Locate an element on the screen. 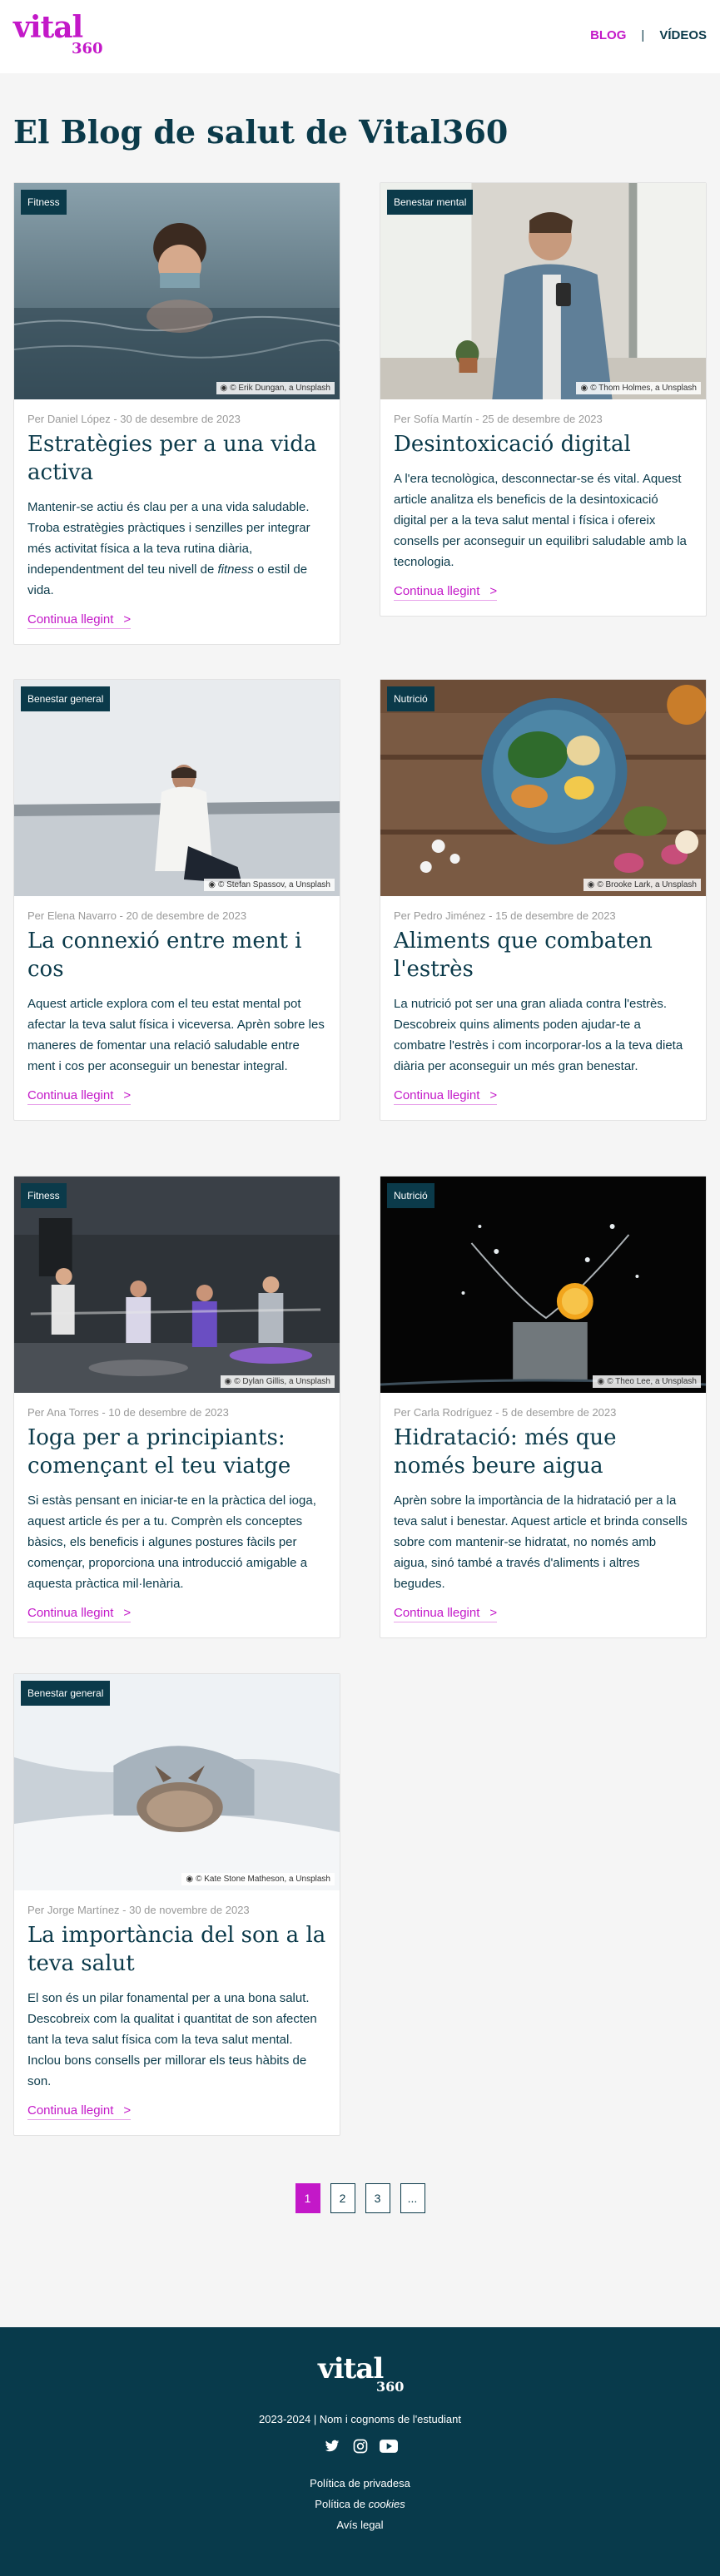 Image resolution: width=720 pixels, height=2576 pixels. privacy-policy-link: Política de privadesa is located at coordinates (360, 2483).